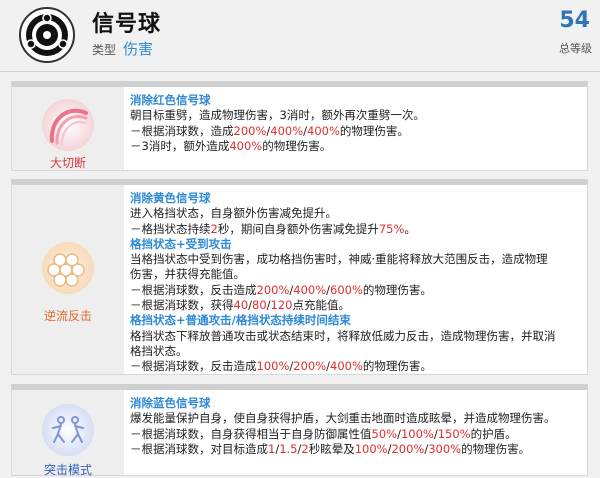 The image size is (600, 478). I want to click on effect-text: －根据消球数，反击造成200%/400%/600%的物理伤害。, so click(355, 290).